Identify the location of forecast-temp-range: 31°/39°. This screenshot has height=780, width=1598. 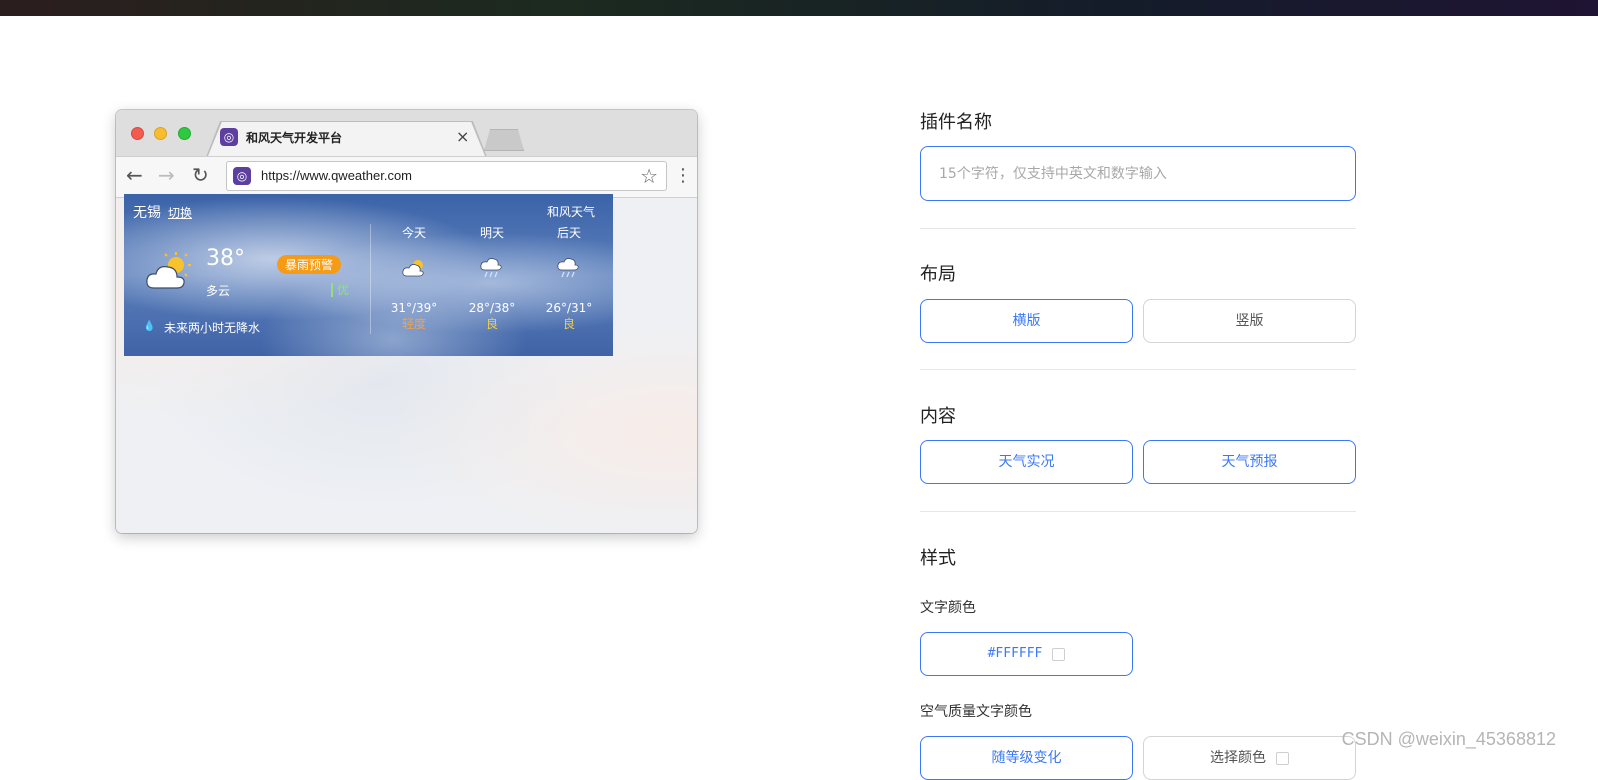
(414, 308).